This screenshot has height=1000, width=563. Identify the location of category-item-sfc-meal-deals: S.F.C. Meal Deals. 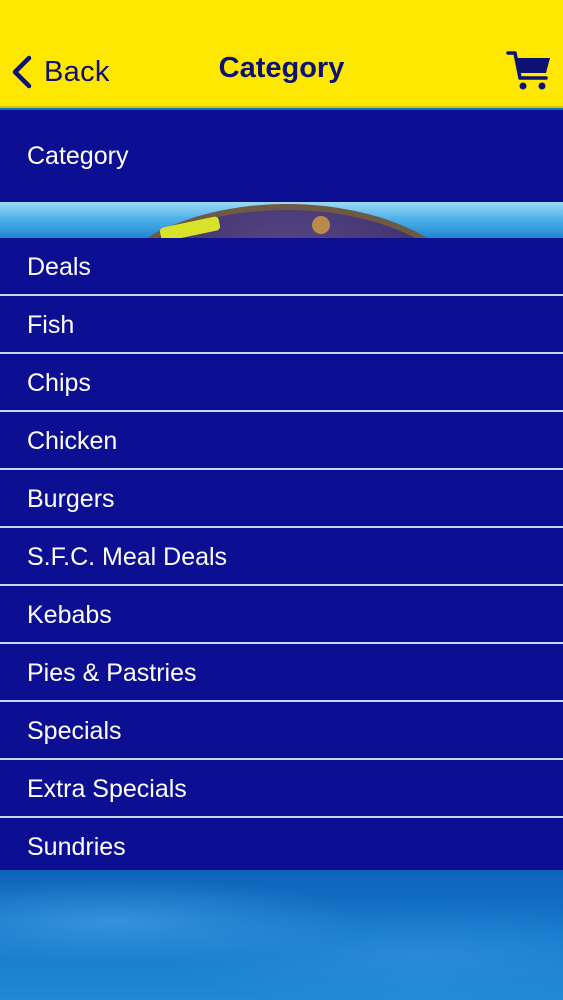
(281, 557).